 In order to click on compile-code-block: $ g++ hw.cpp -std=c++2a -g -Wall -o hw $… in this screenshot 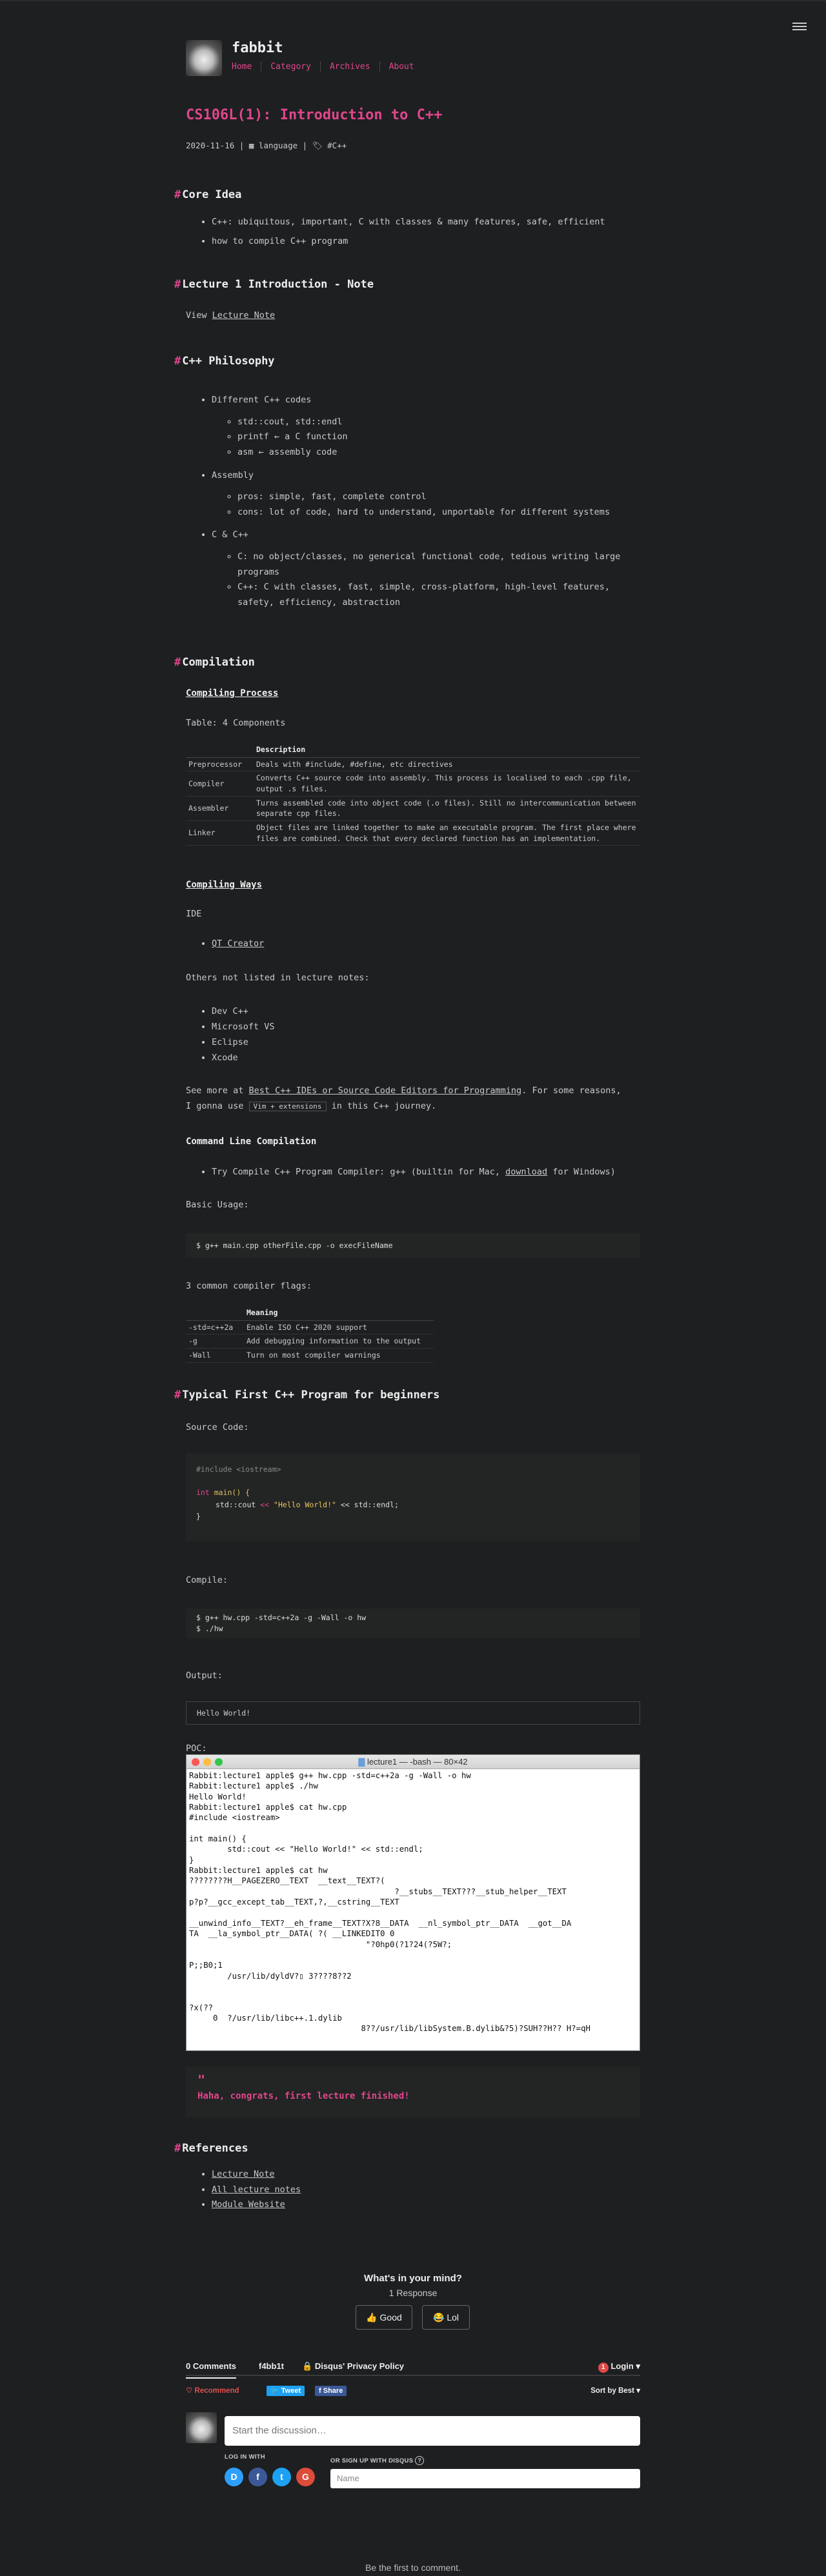, I will do `click(413, 1624)`.